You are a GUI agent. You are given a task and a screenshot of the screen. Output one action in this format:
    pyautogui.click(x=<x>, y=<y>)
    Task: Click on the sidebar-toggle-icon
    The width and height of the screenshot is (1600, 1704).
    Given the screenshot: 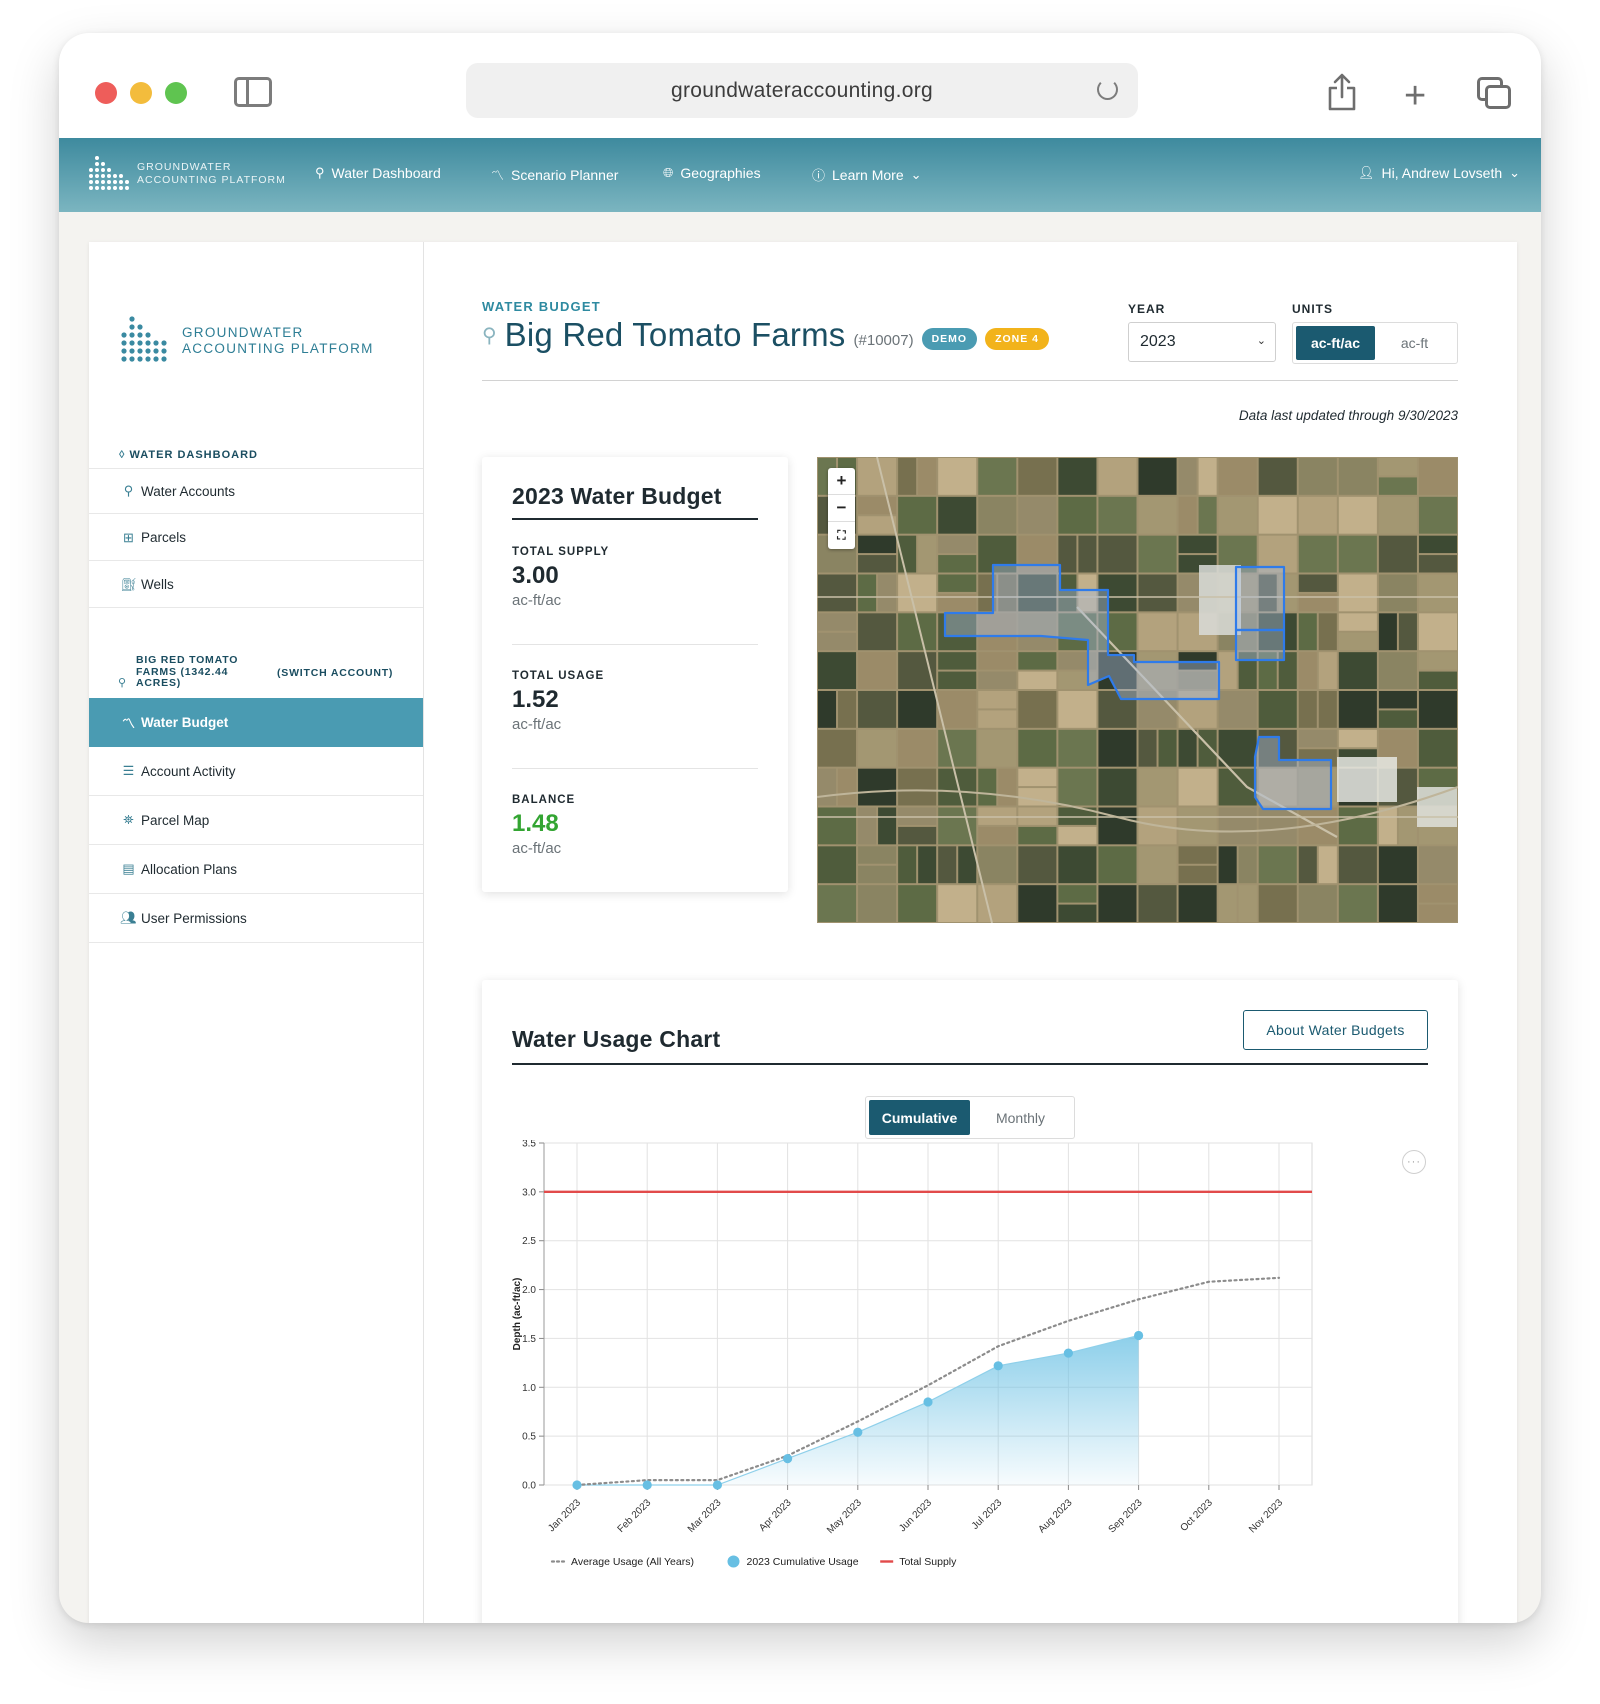 What is the action you would take?
    pyautogui.click(x=253, y=92)
    